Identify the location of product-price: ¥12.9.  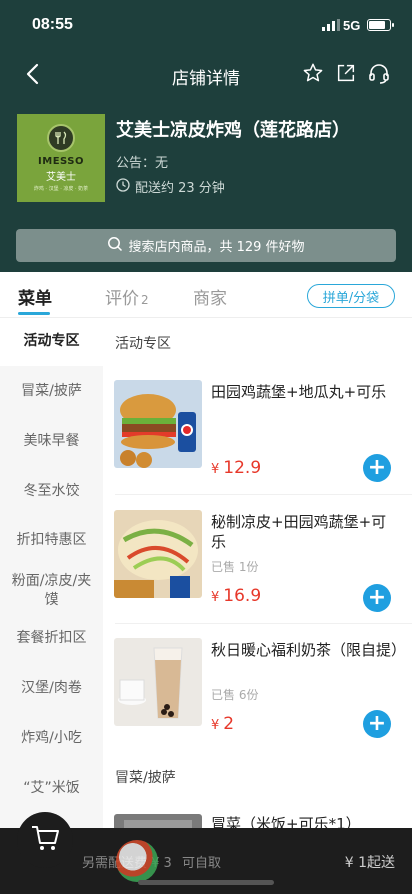
(236, 468).